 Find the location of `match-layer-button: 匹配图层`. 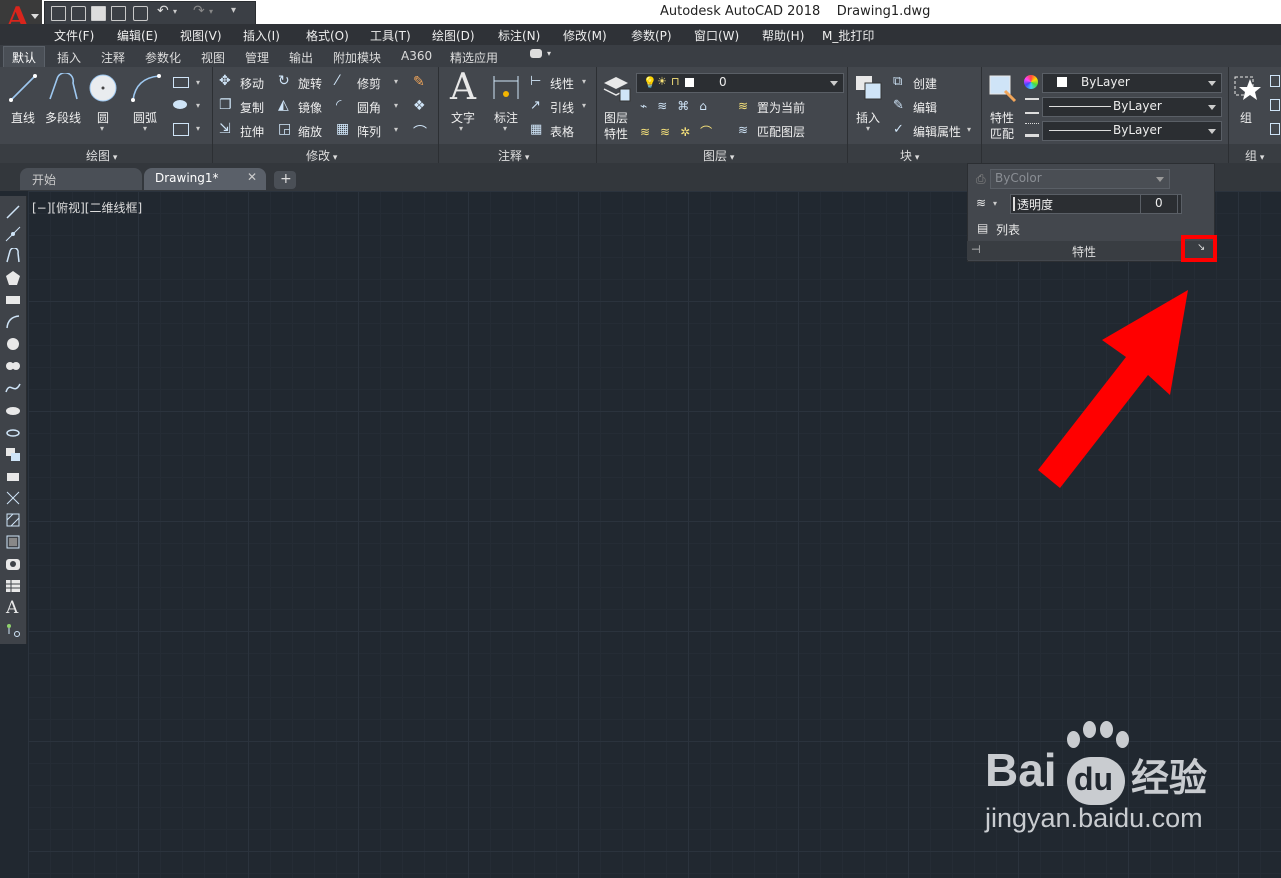

match-layer-button: 匹配图层 is located at coordinates (781, 131).